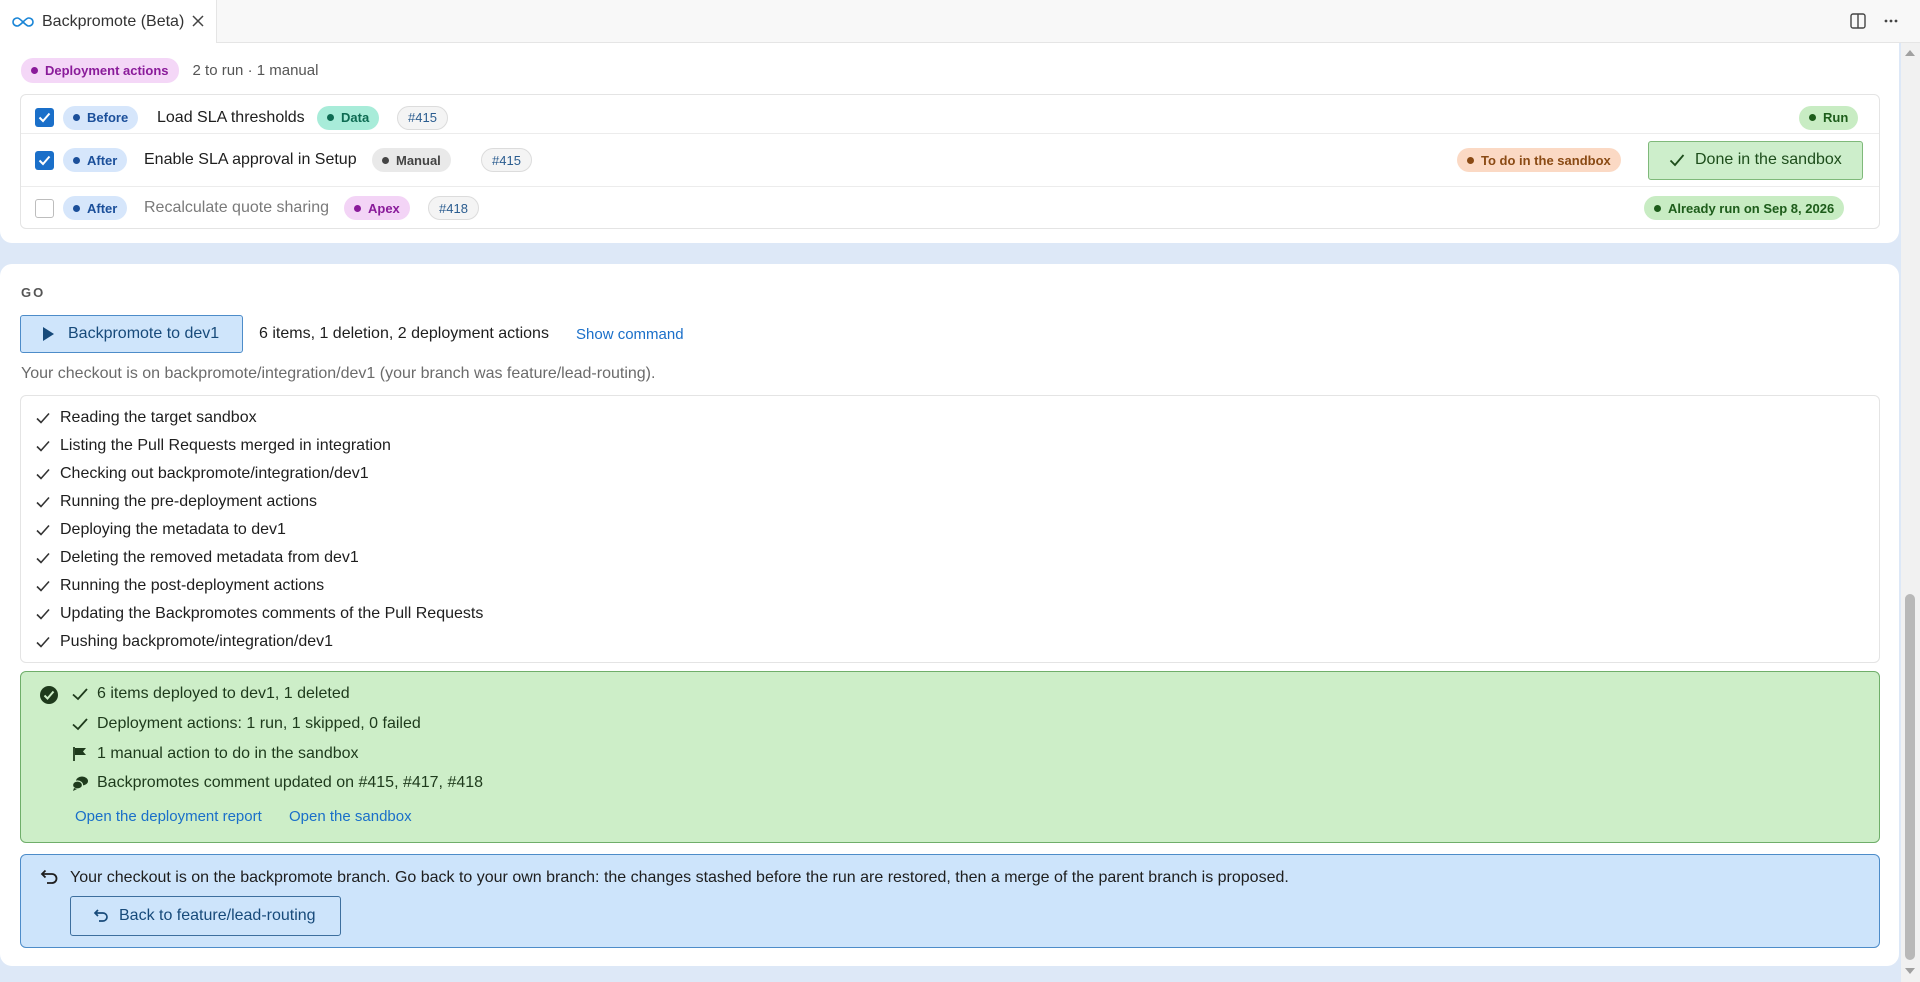 This screenshot has width=1920, height=982. I want to click on list-item: Reading the target sandbox, so click(950, 418).